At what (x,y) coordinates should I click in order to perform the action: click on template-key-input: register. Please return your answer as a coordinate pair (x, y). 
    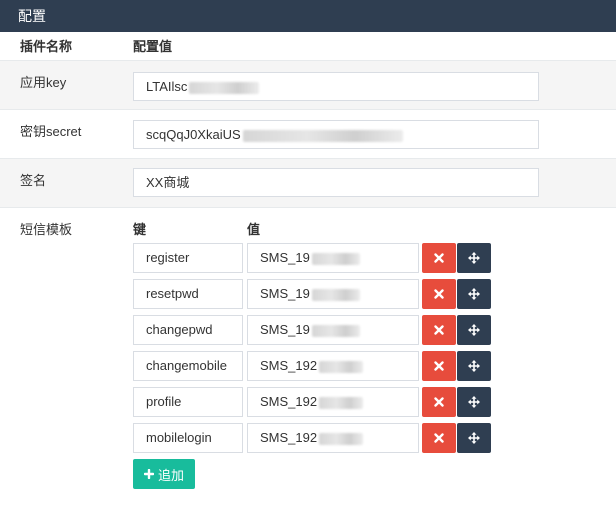
    Looking at the image, I should click on (188, 258).